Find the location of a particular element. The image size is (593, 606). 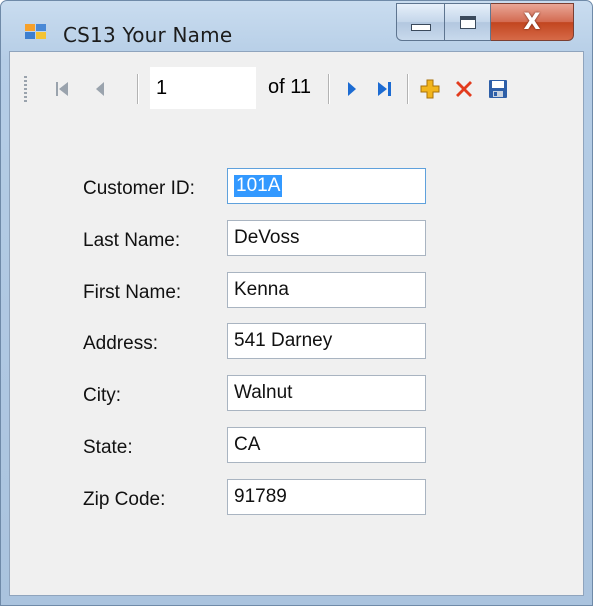

save-button is located at coordinates (498, 89).